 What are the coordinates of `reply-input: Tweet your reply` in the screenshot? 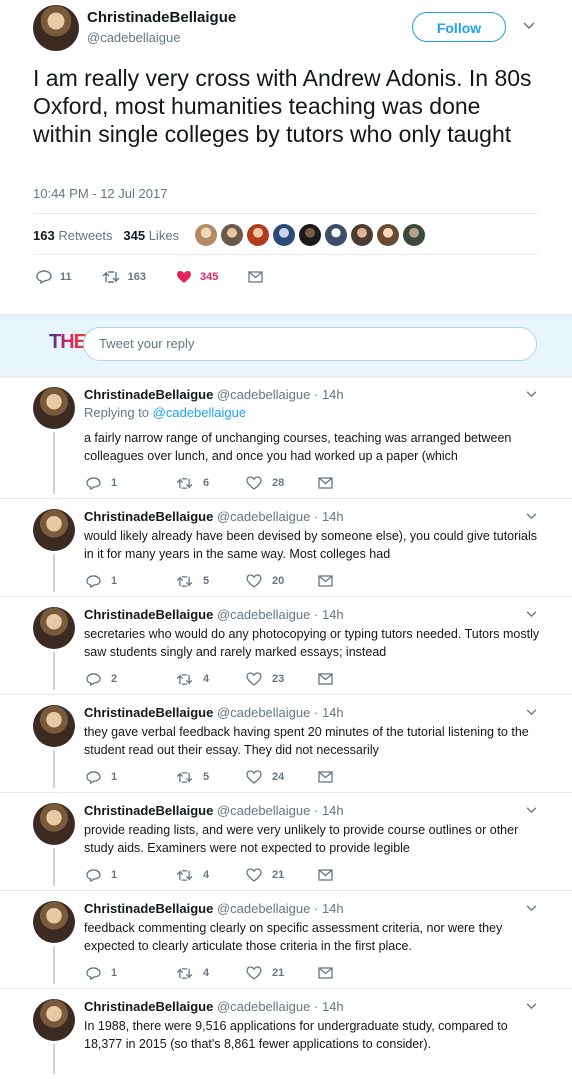 It's located at (310, 344).